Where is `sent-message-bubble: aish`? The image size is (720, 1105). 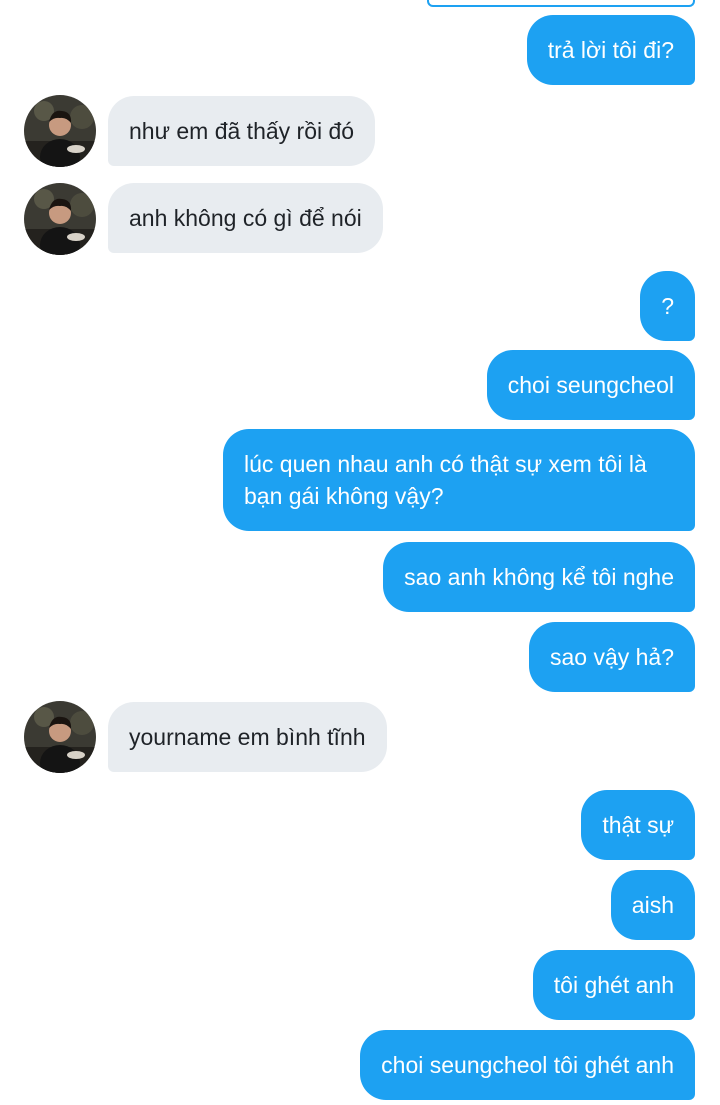
sent-message-bubble: aish is located at coordinates (652, 905).